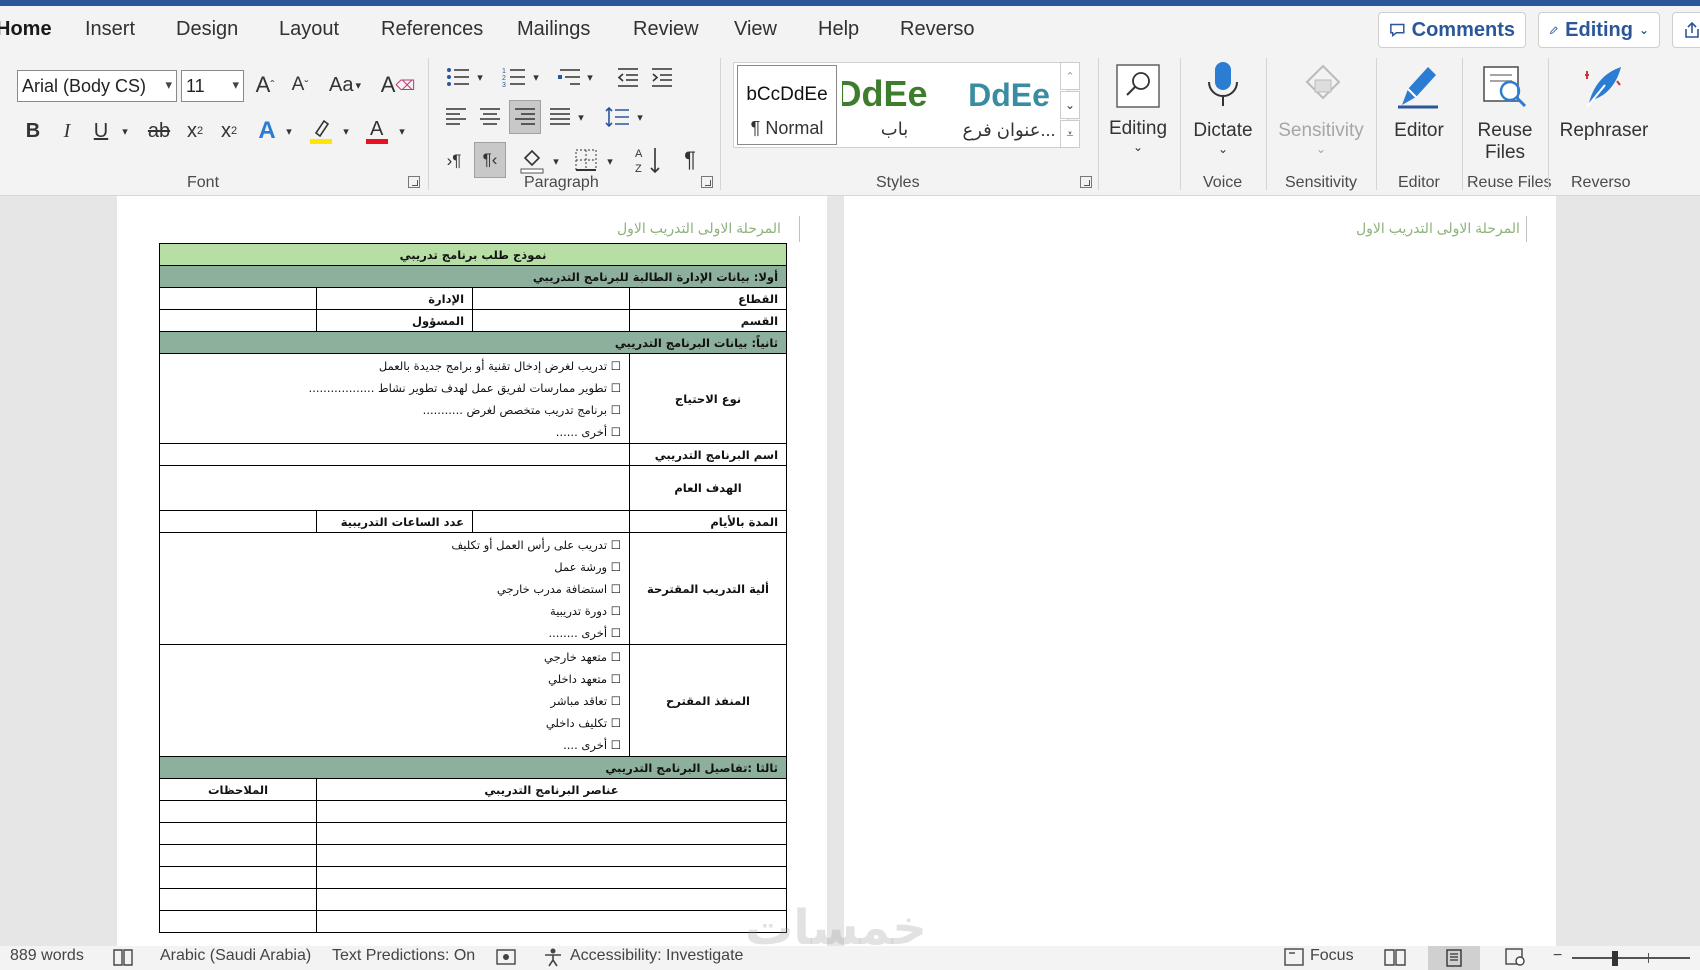  I want to click on rephraser-button: Rephraser, so click(1604, 100).